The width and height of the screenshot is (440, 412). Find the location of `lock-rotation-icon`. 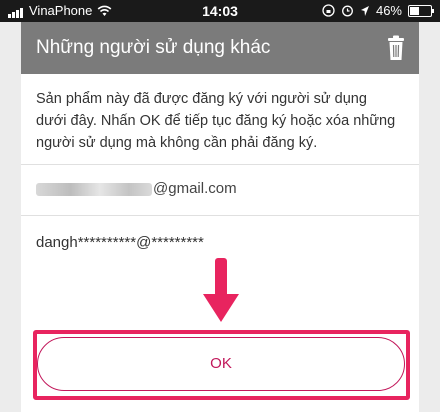

lock-rotation-icon is located at coordinates (328, 10).